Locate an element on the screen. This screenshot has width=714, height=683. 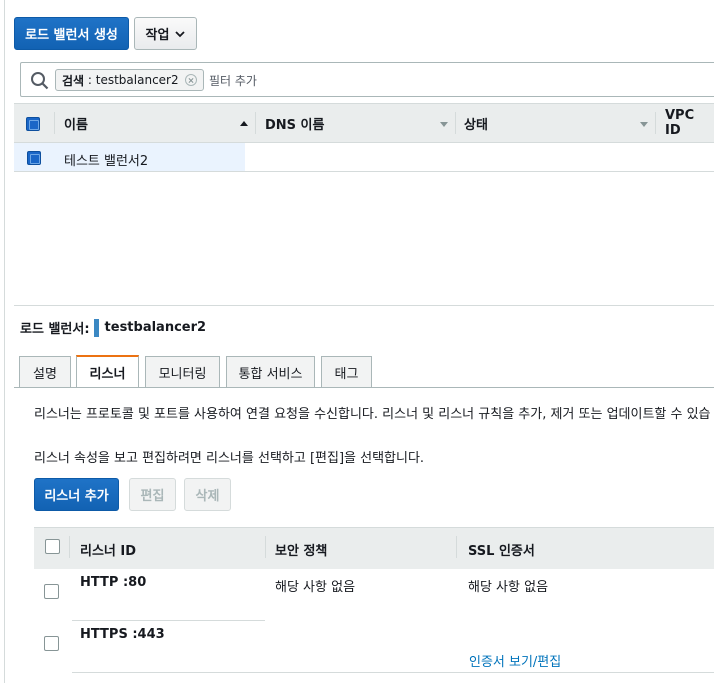
table-row: 테스트 밸런서2 is located at coordinates (129, 157).